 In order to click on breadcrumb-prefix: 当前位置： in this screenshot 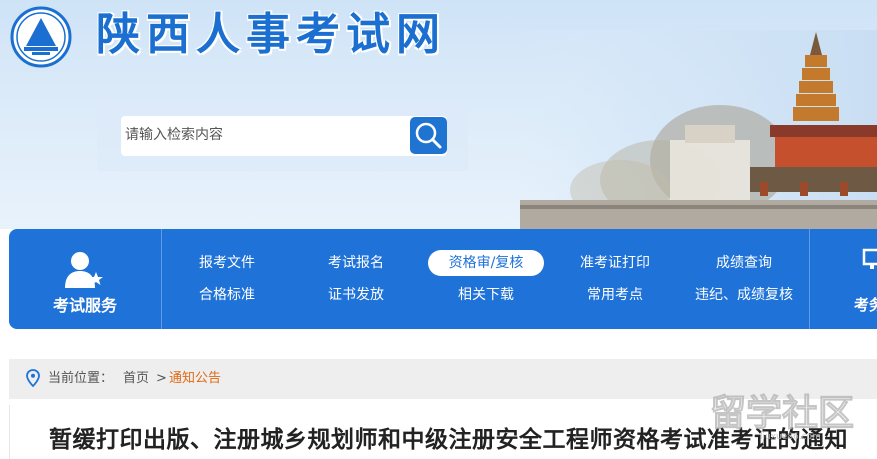, I will do `click(81, 378)`.